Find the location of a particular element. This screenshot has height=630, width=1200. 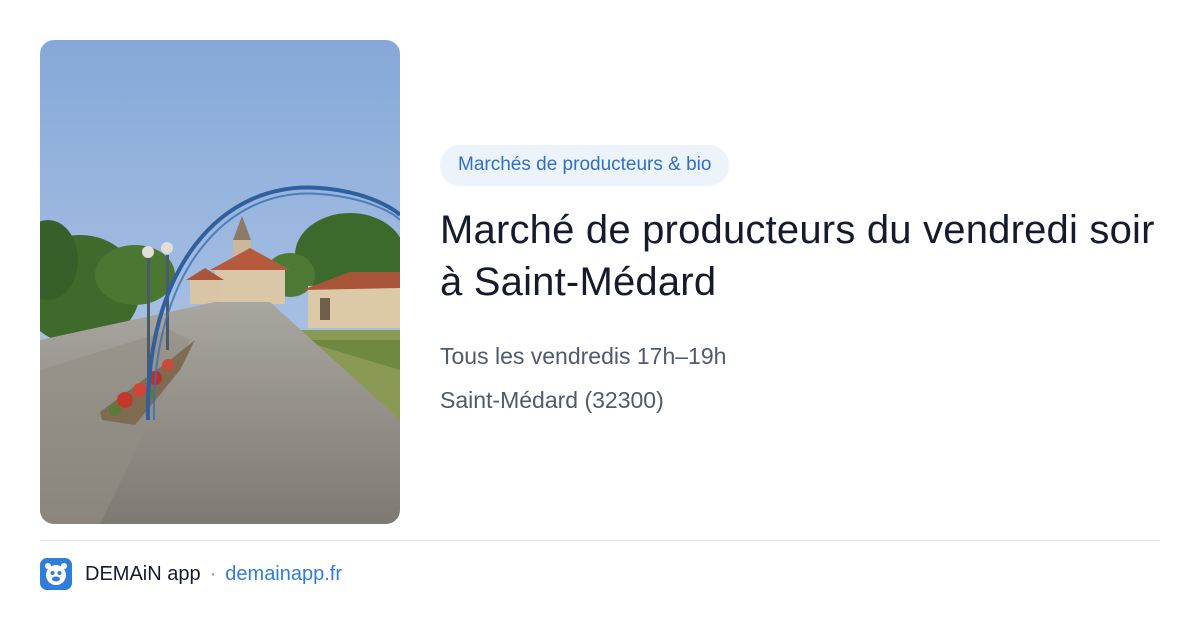

category-tag: Marchés de producteurs & bio is located at coordinates (585, 165).